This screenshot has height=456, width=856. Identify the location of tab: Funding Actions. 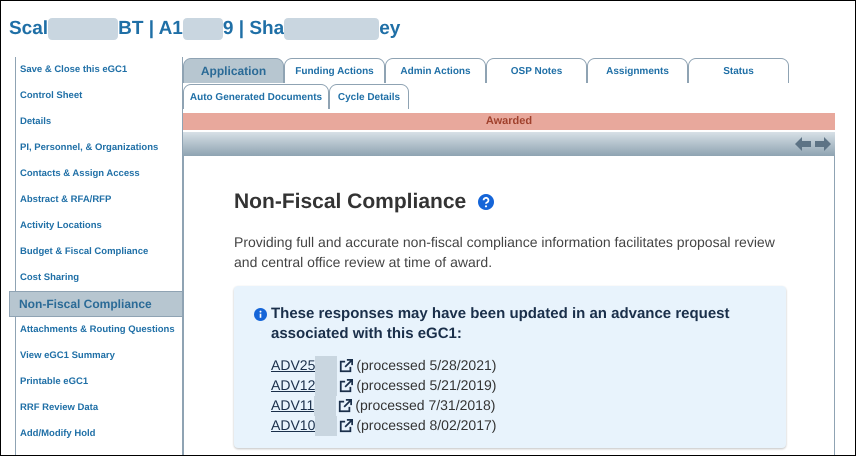
(334, 70).